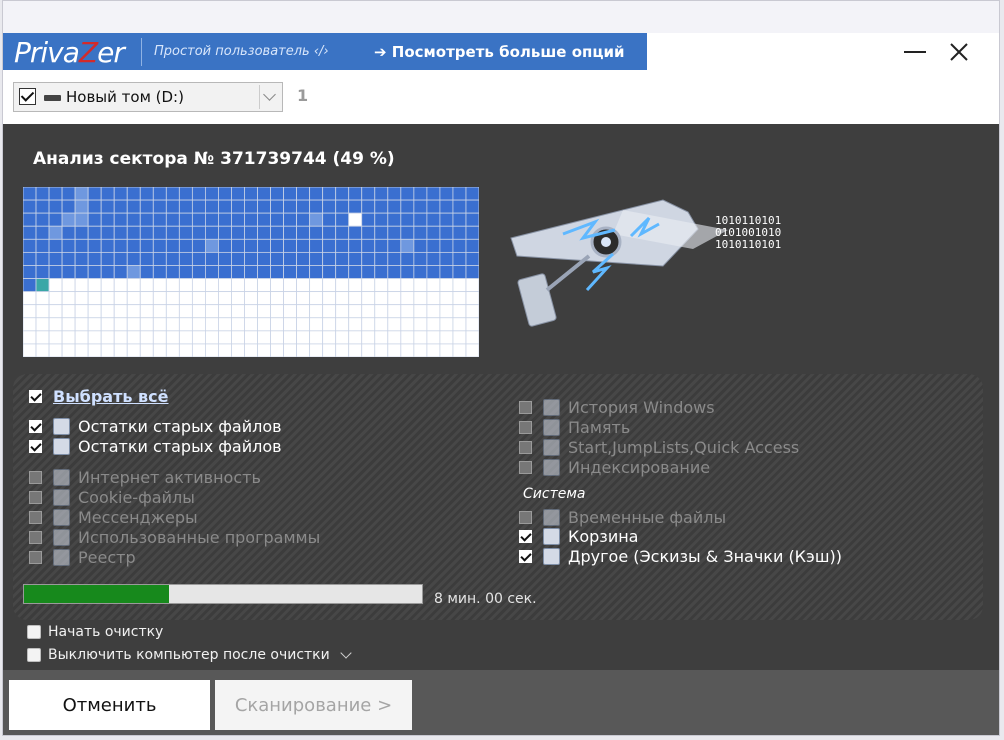 This screenshot has height=740, width=1004. I want to click on cancel-button: Отменить, so click(109, 705).